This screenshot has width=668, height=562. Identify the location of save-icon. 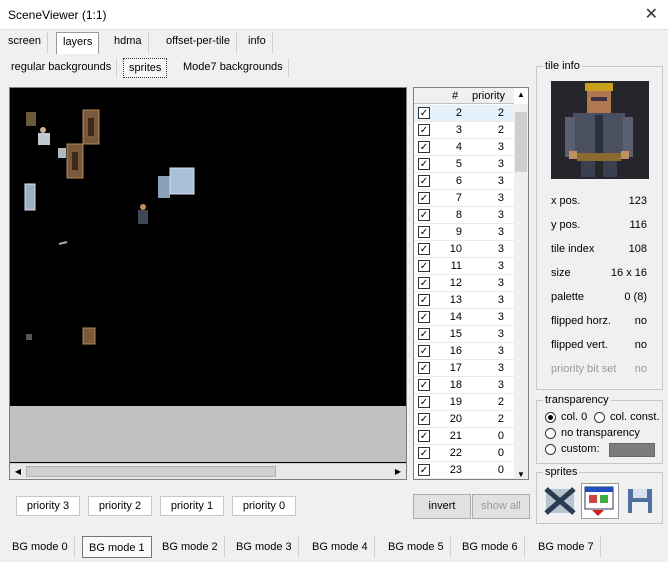
(640, 501).